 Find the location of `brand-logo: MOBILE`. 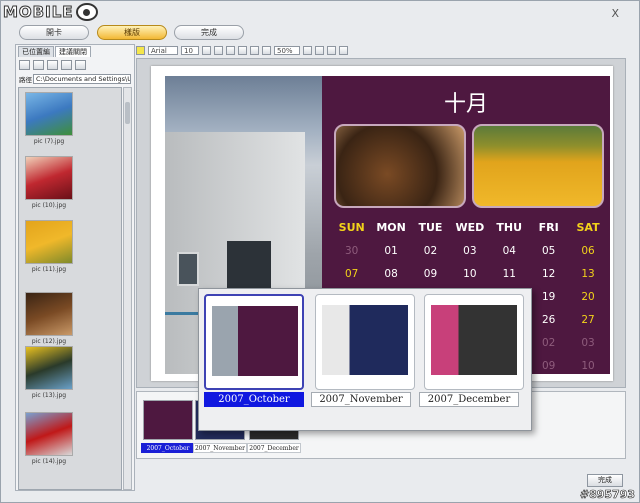

brand-logo: MOBILE is located at coordinates (50, 12).